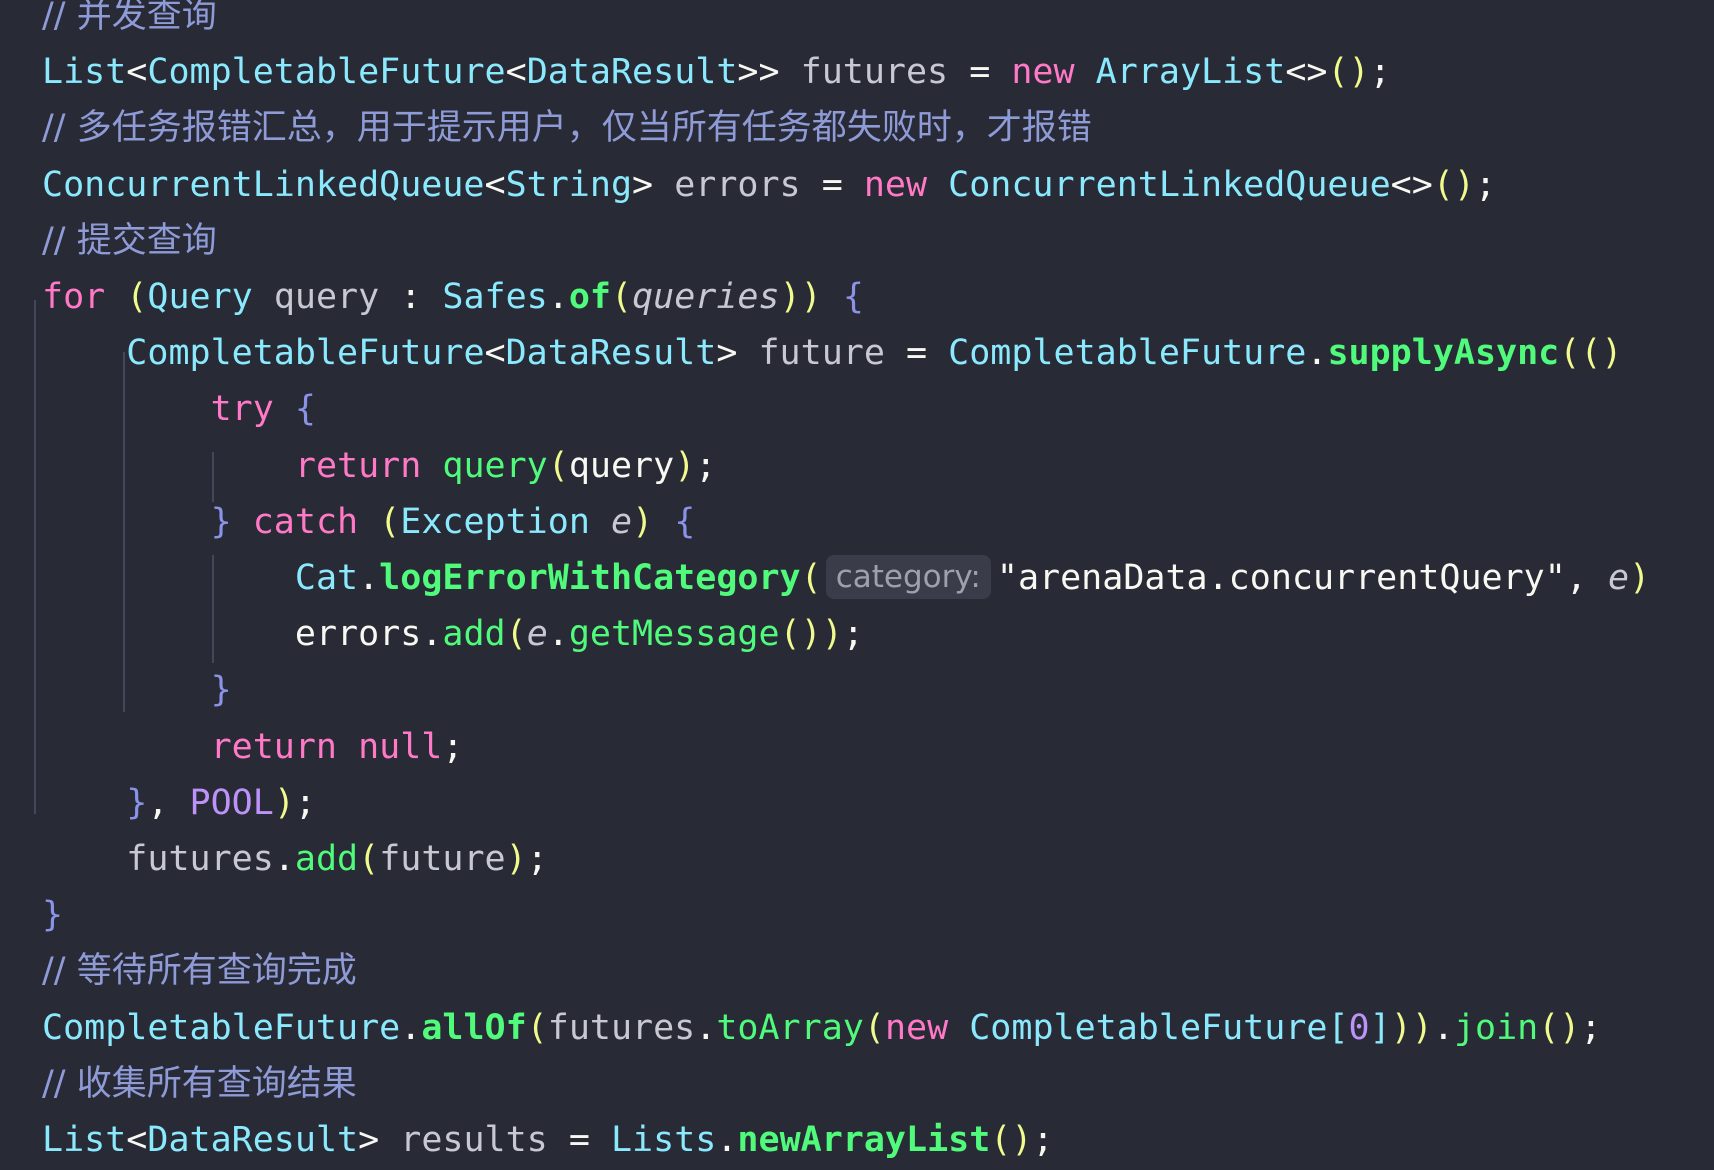  Describe the element at coordinates (706, 297) in the screenshot. I see `code-token: queries` at that location.